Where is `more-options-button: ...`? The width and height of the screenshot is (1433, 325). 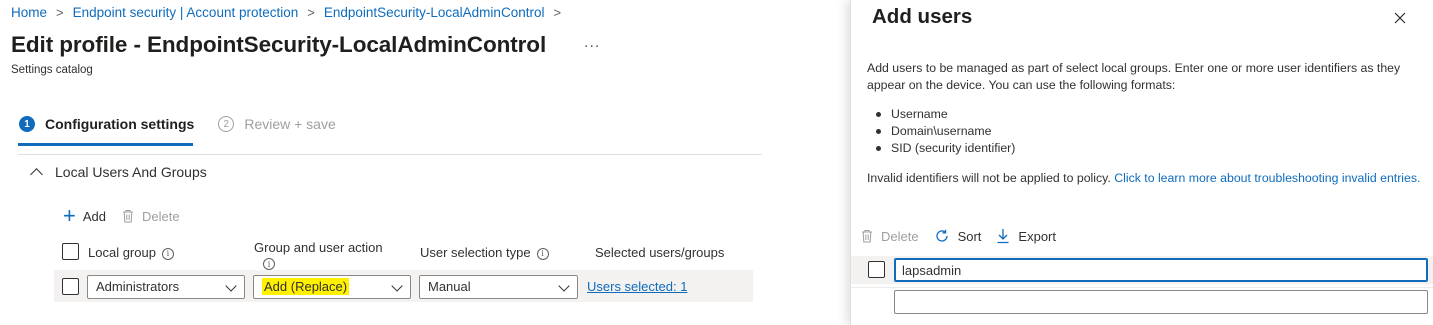
more-options-button: ... is located at coordinates (592, 43).